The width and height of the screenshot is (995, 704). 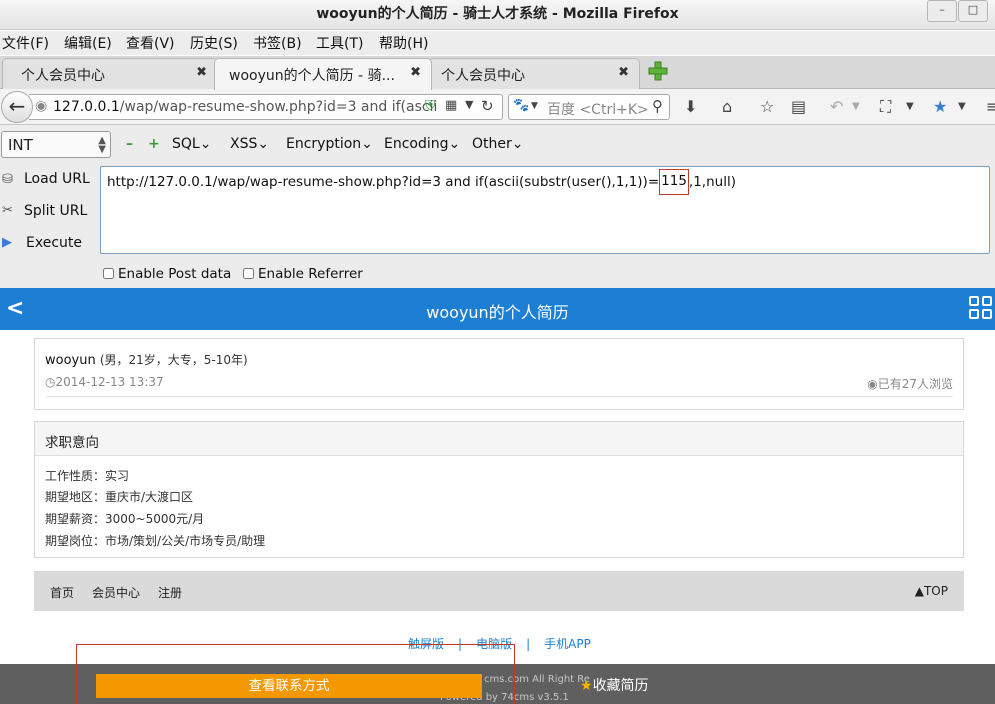 I want to click on resume-date: ◷2014-12-13 13:37, so click(x=104, y=382).